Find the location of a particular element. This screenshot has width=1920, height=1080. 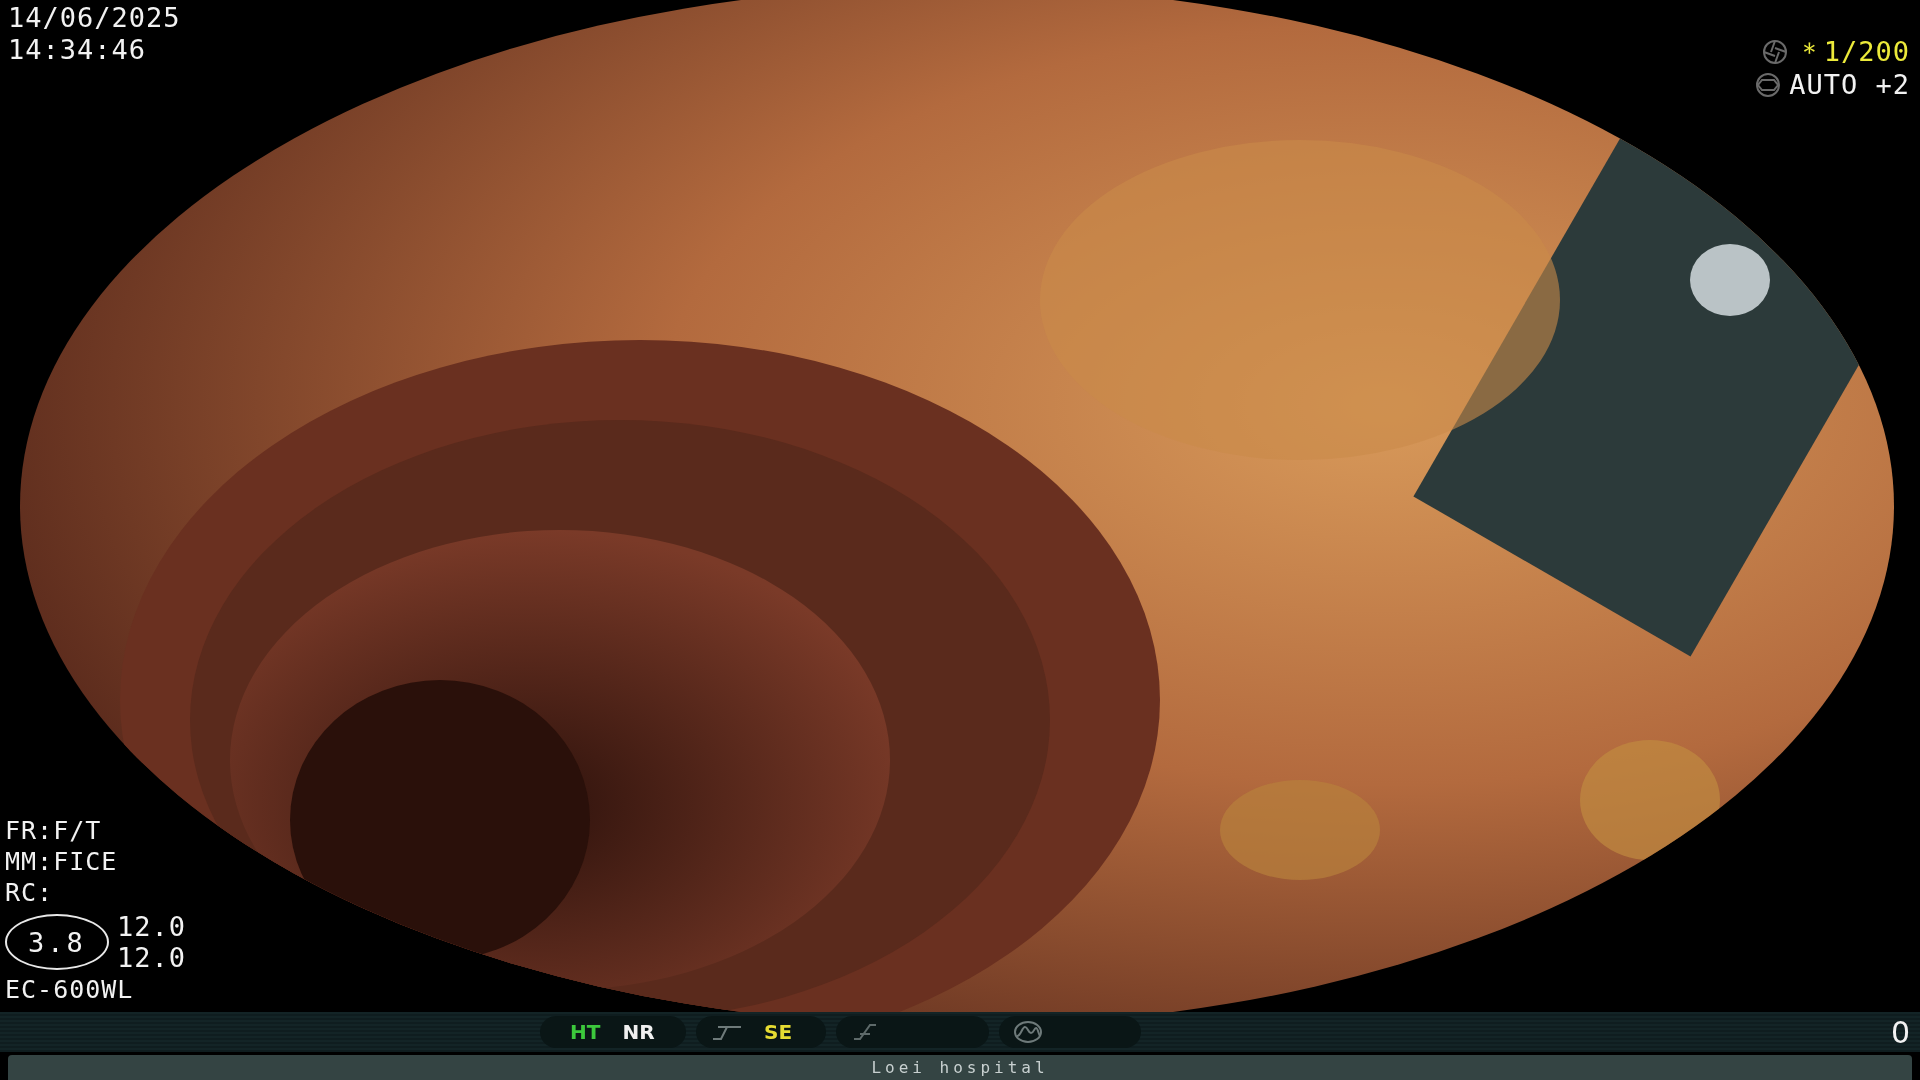

mode-indicator: NR is located at coordinates (638, 1032).